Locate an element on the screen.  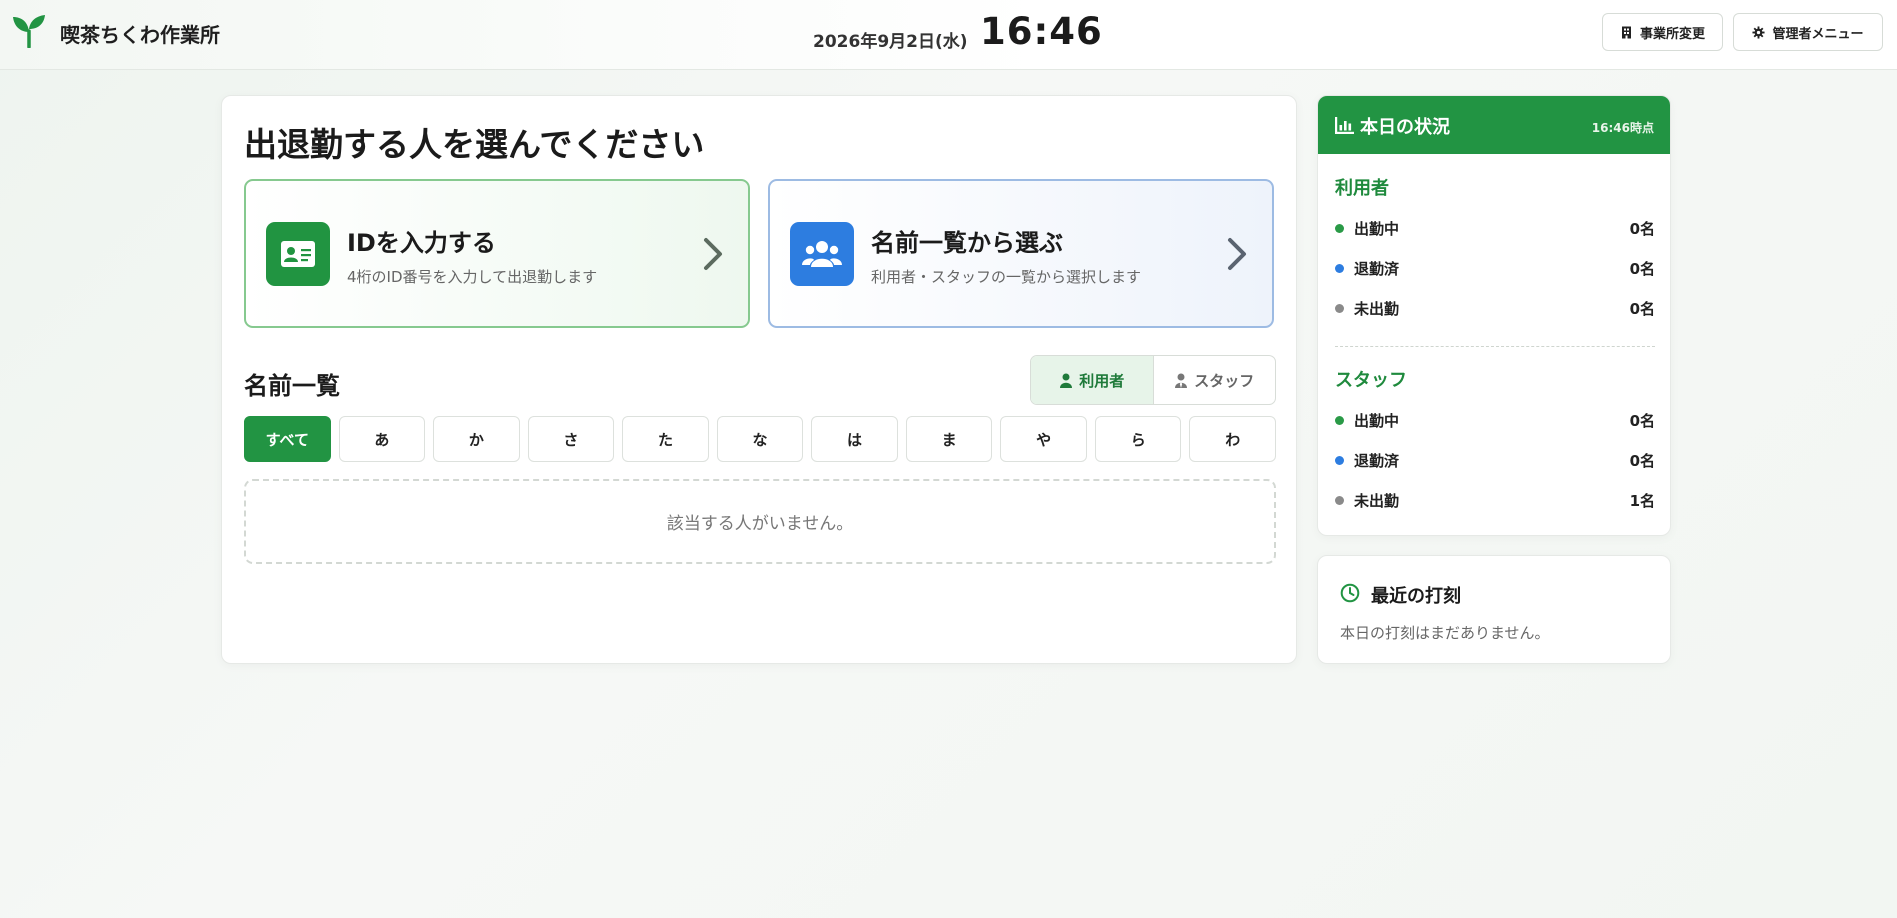
person-type-toggle: 利用者 スタッフ is located at coordinates (1153, 380).